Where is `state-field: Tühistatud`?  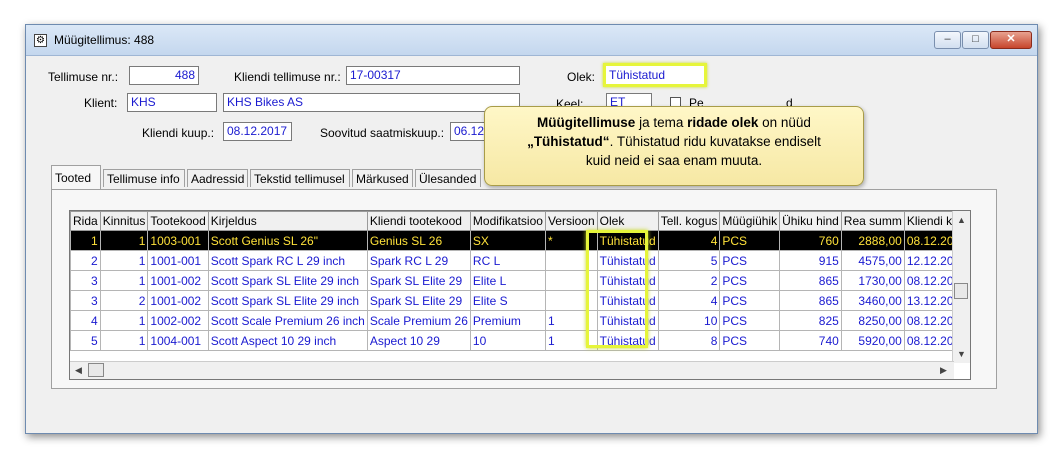
state-field: Tühistatud is located at coordinates (655, 75).